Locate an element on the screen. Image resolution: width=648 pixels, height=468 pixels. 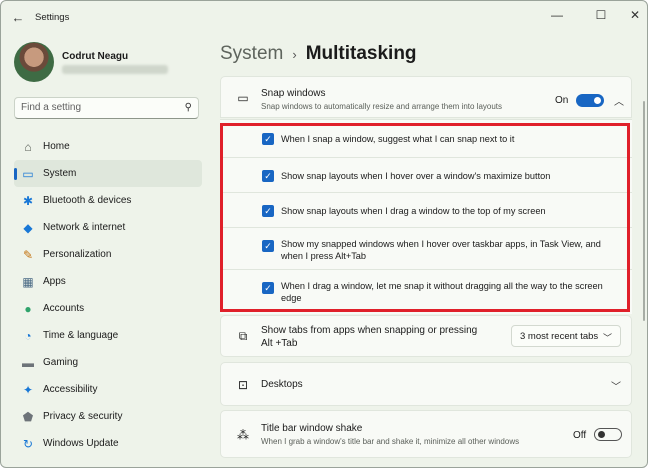
close-button: ✕ is located at coordinates (631, 15).